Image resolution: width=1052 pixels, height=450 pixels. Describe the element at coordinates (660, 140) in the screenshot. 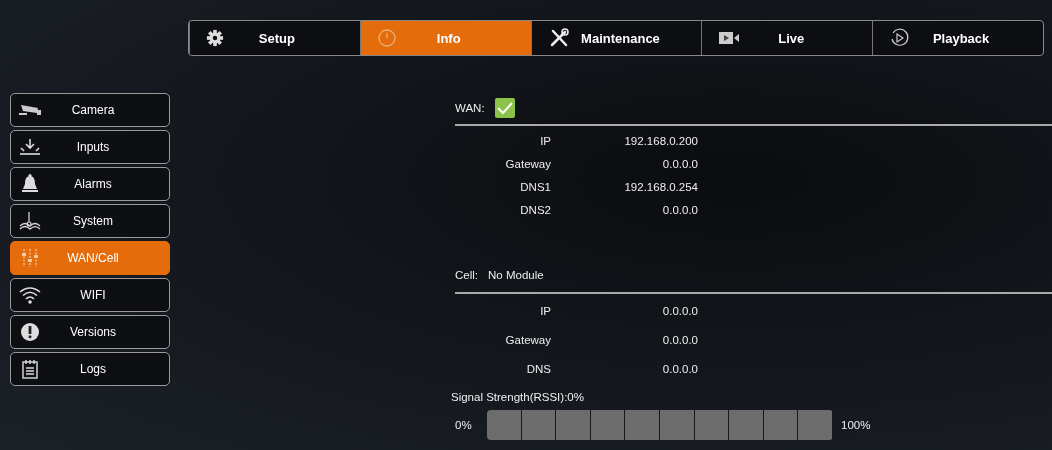

I see `field-value: 192.168.0.200` at that location.